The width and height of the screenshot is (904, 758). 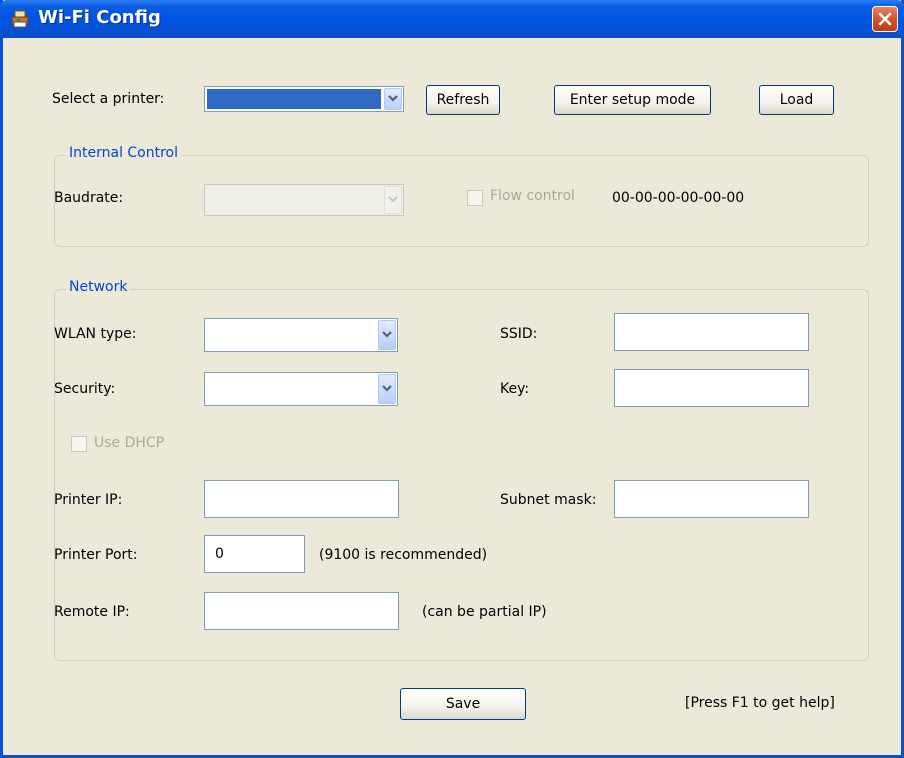 I want to click on security-label: Security:, so click(x=85, y=389).